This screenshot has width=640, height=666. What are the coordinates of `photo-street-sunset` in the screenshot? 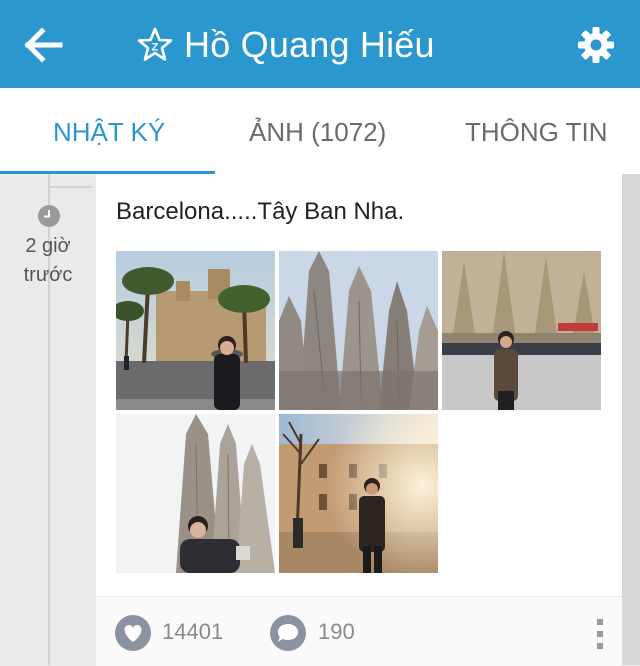 It's located at (358, 493).